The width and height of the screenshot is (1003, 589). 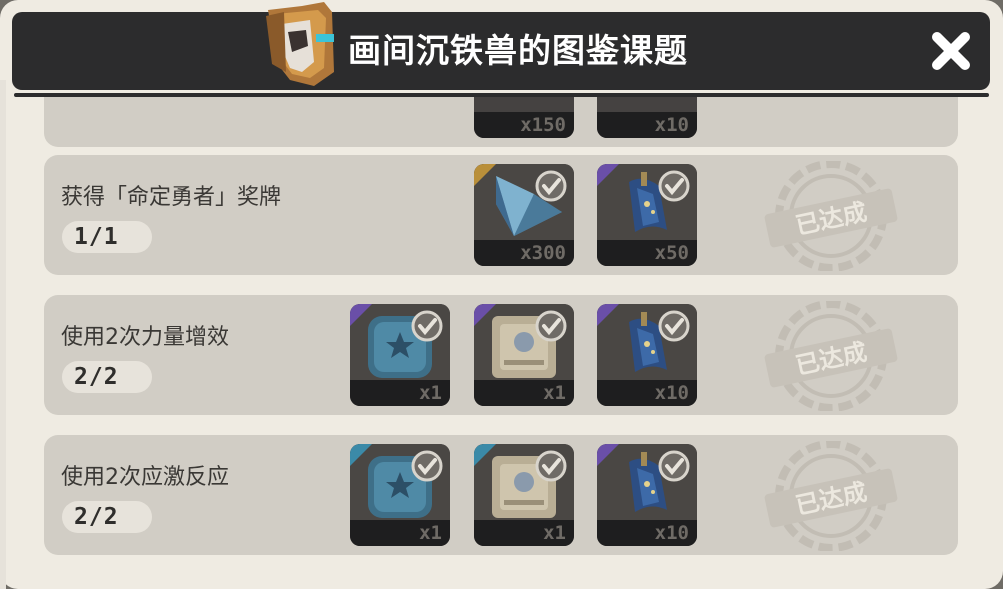 I want to click on reward-item: x150, so click(x=524, y=117).